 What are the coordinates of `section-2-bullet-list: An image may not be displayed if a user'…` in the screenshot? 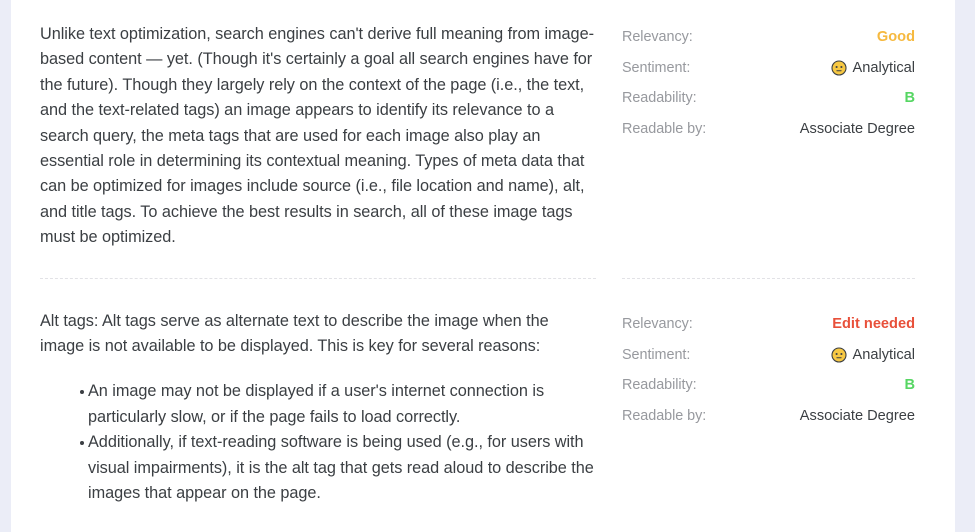 It's located at (318, 442).